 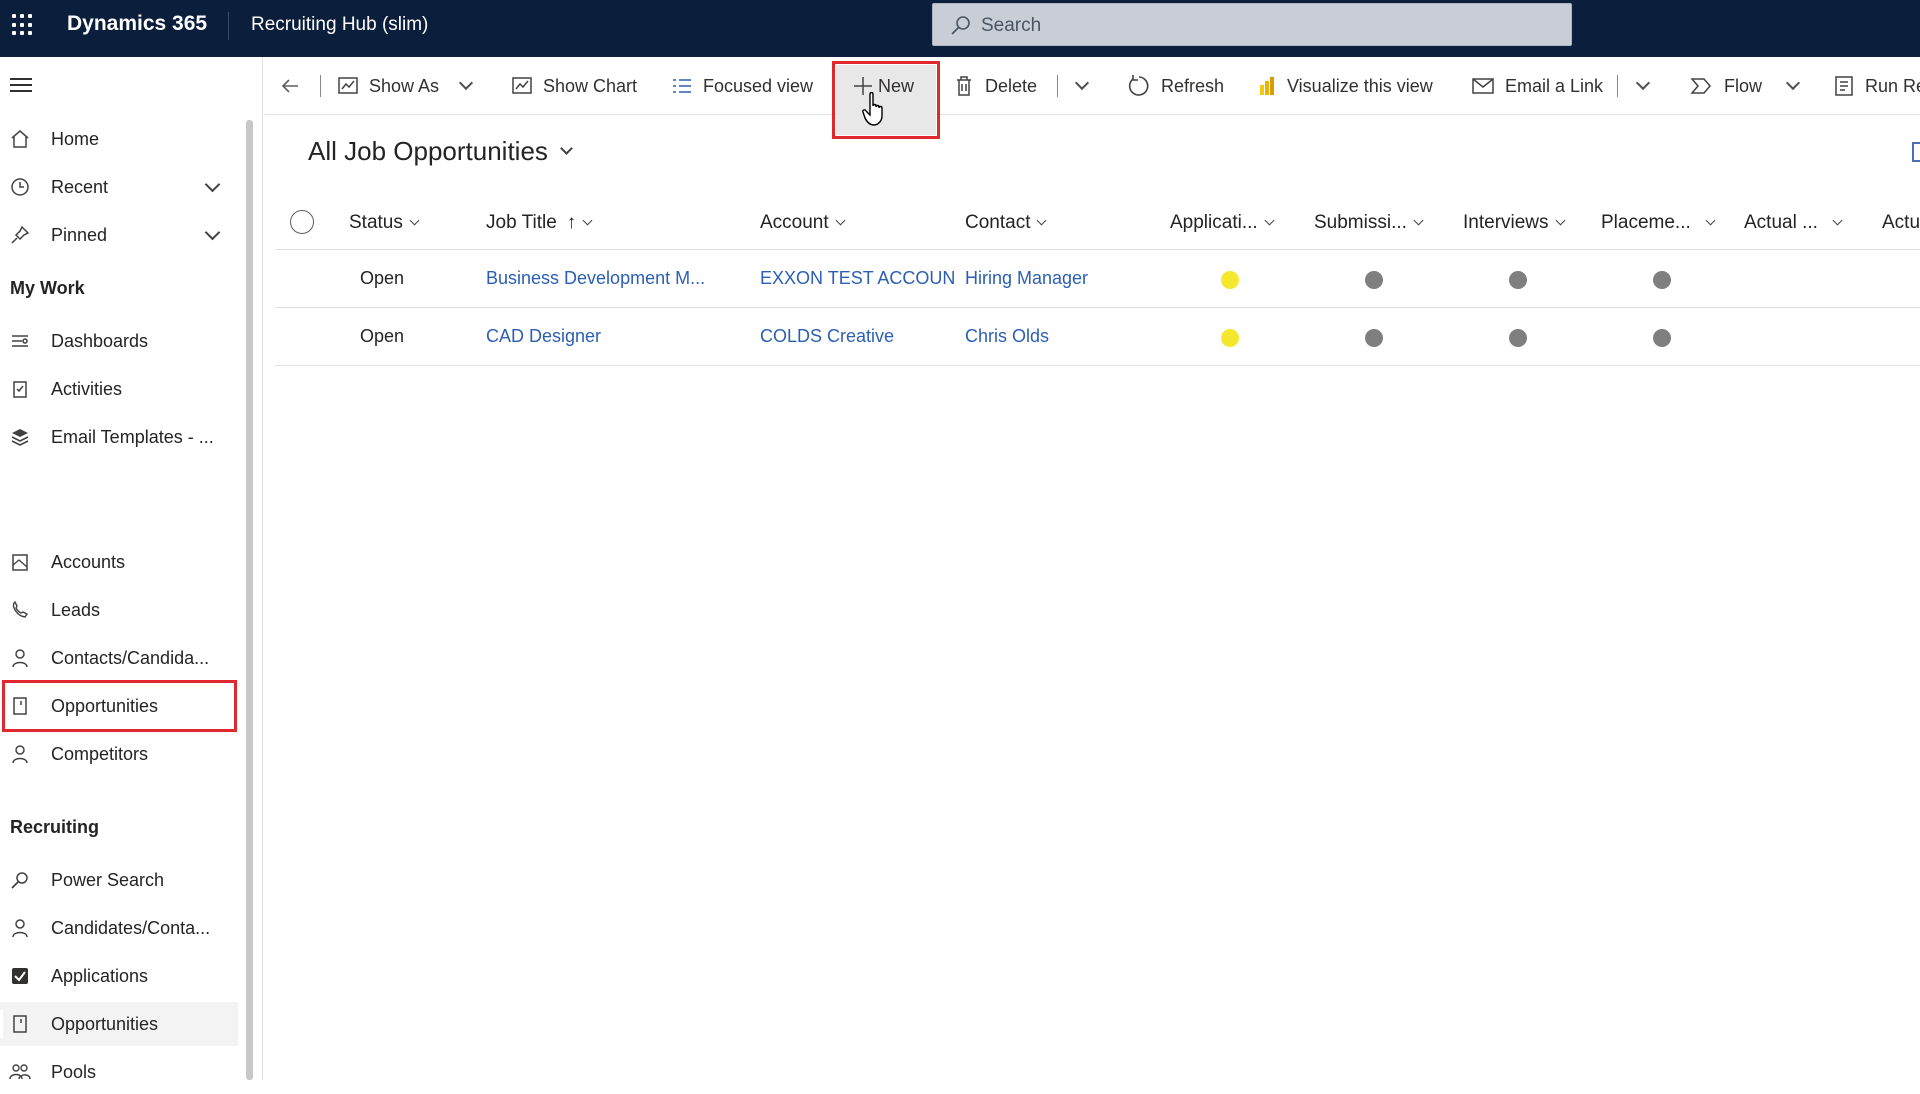 I want to click on column-header-status: Status, so click(x=384, y=223).